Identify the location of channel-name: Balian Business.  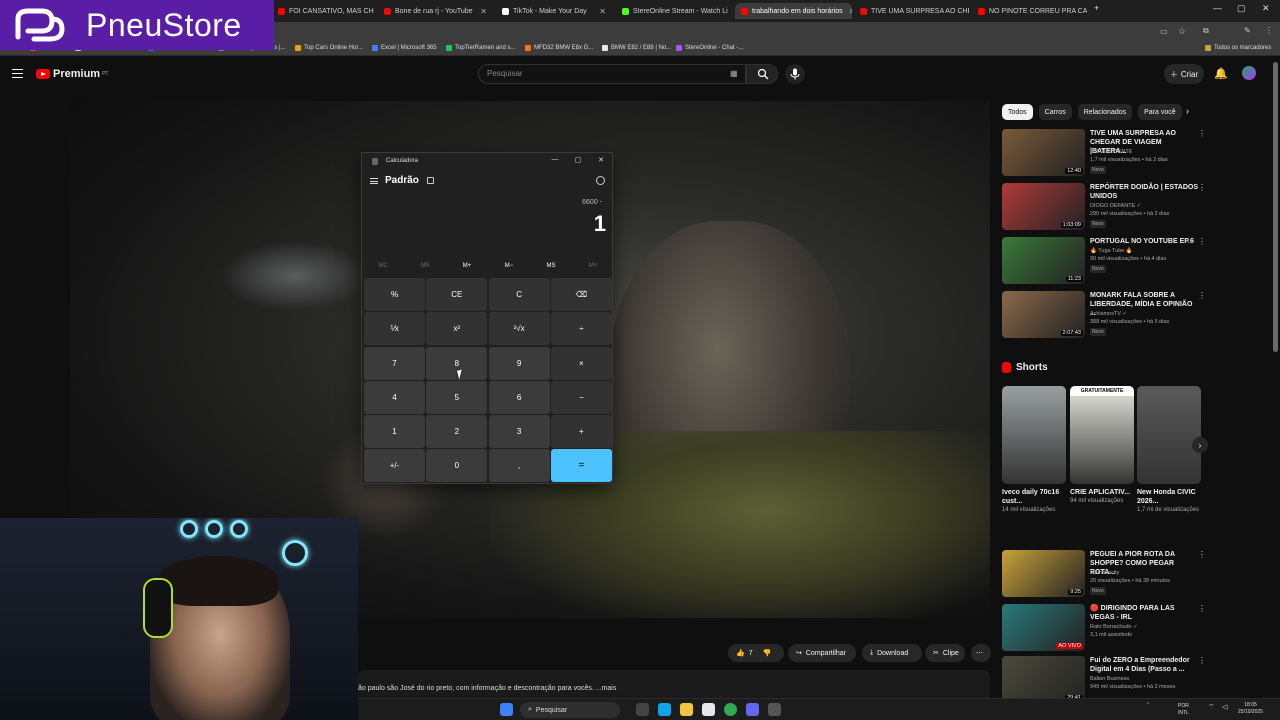
(1109, 679).